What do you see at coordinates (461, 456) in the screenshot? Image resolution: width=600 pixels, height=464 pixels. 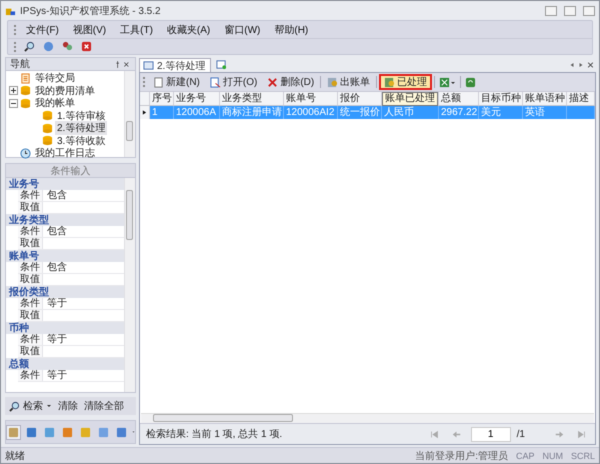 I see `current-user: 当前登录用户:管理员` at bounding box center [461, 456].